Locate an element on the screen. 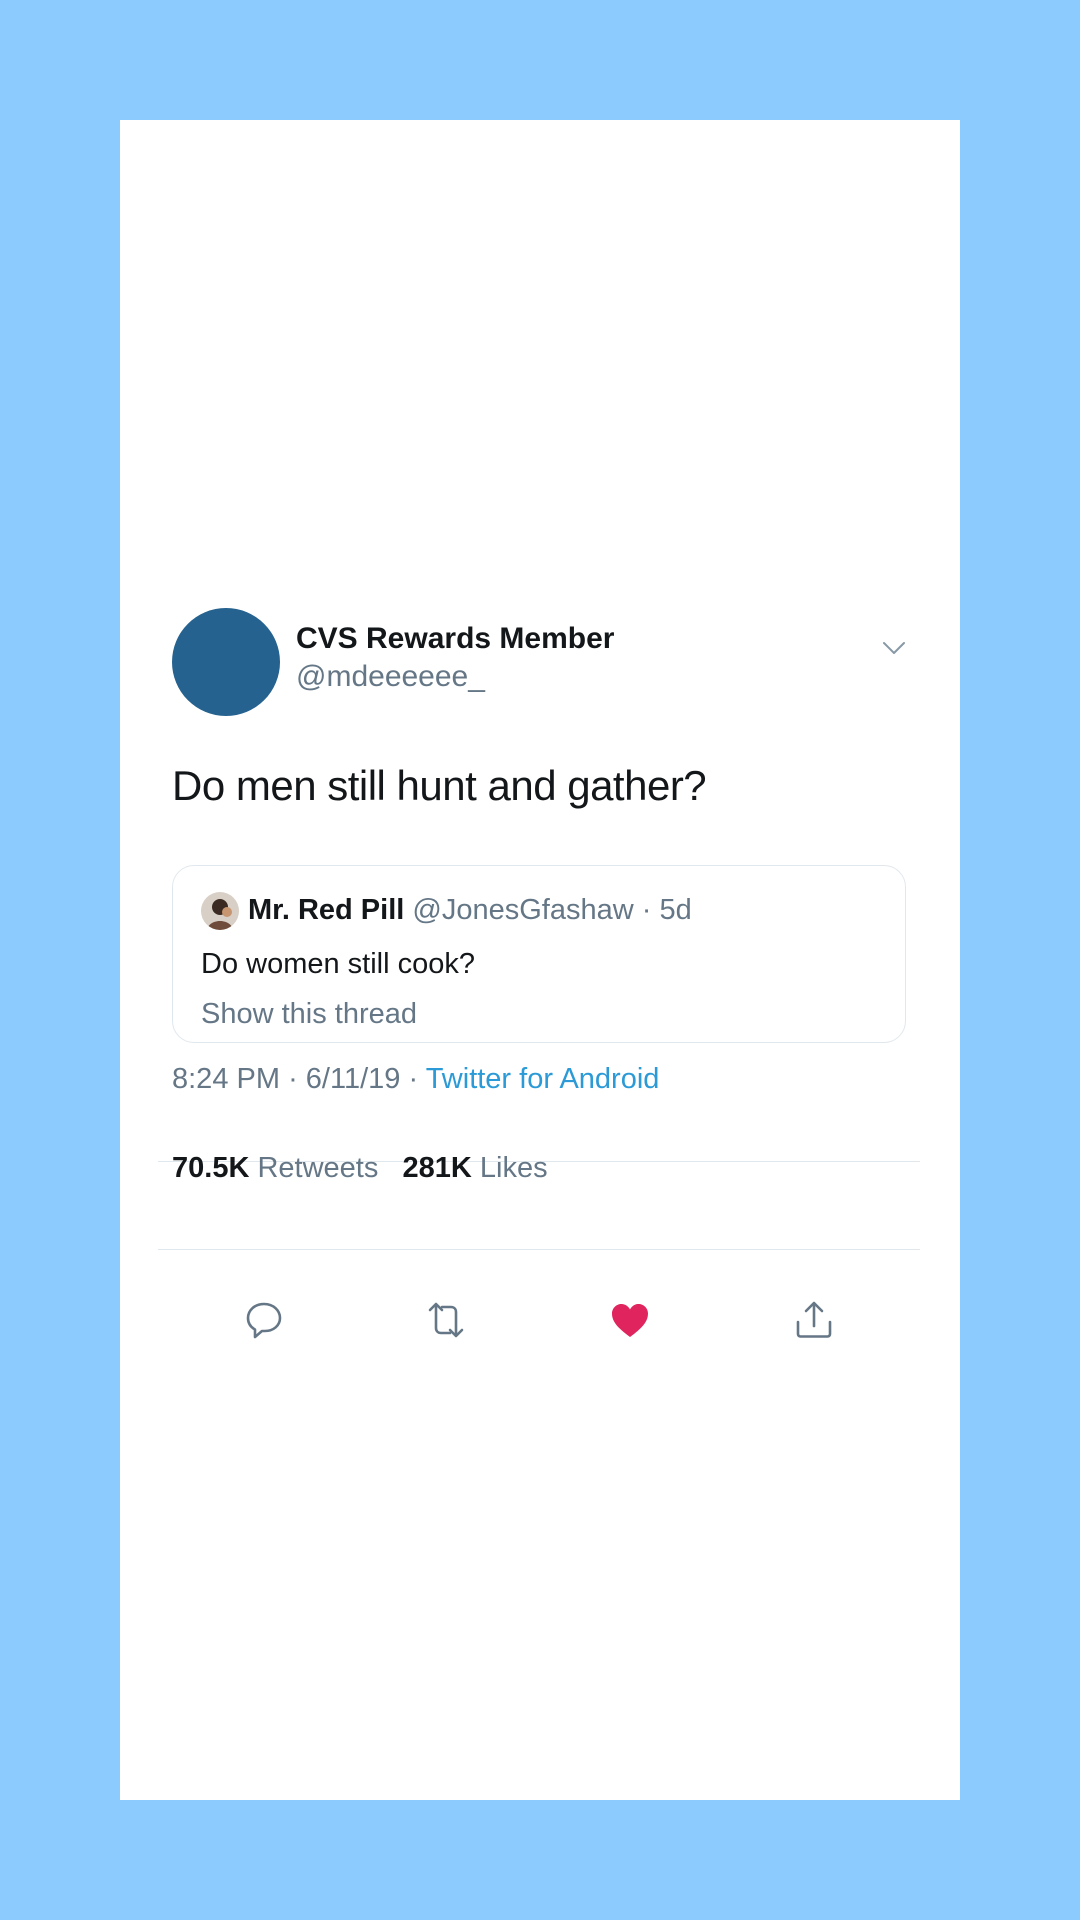  tweet-text: Do men still hunt and gather? is located at coordinates (439, 786).